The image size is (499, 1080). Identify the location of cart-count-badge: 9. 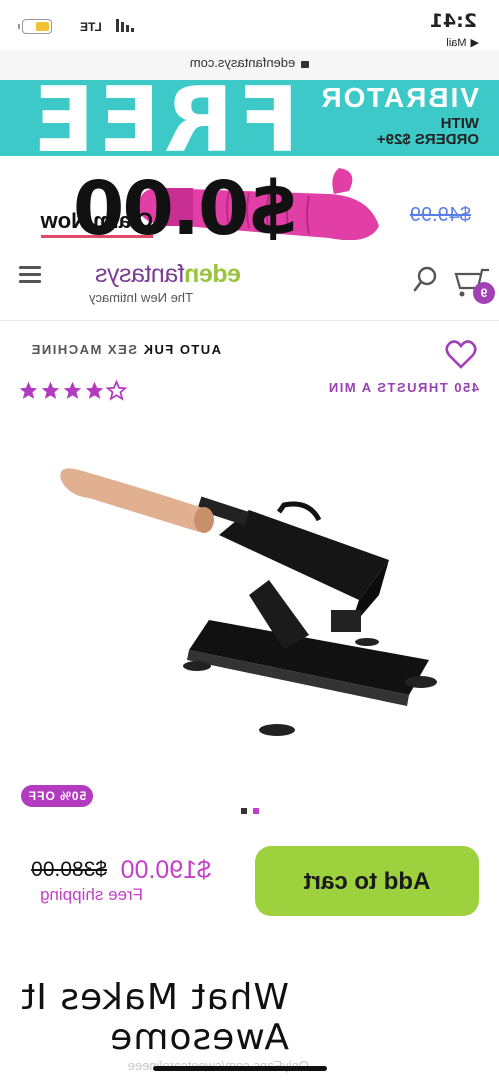
(484, 293).